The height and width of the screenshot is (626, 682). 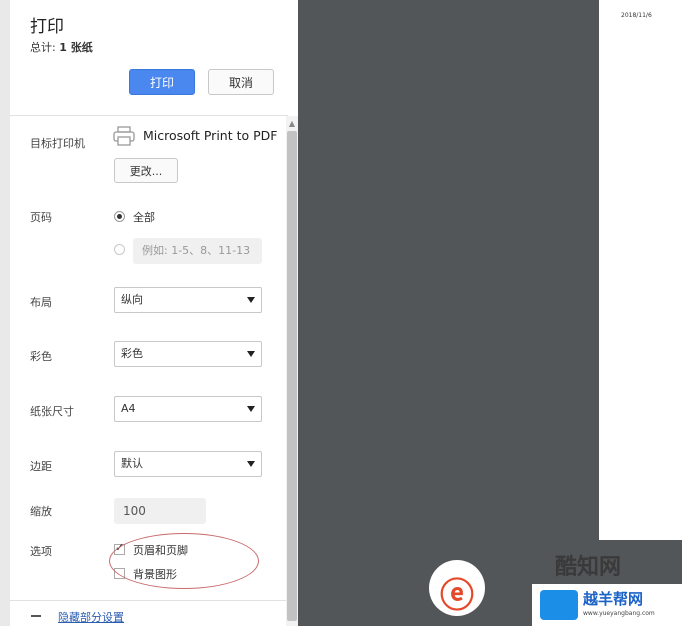 I want to click on watermark-logo-icon: ⓔ, so click(x=457, y=596).